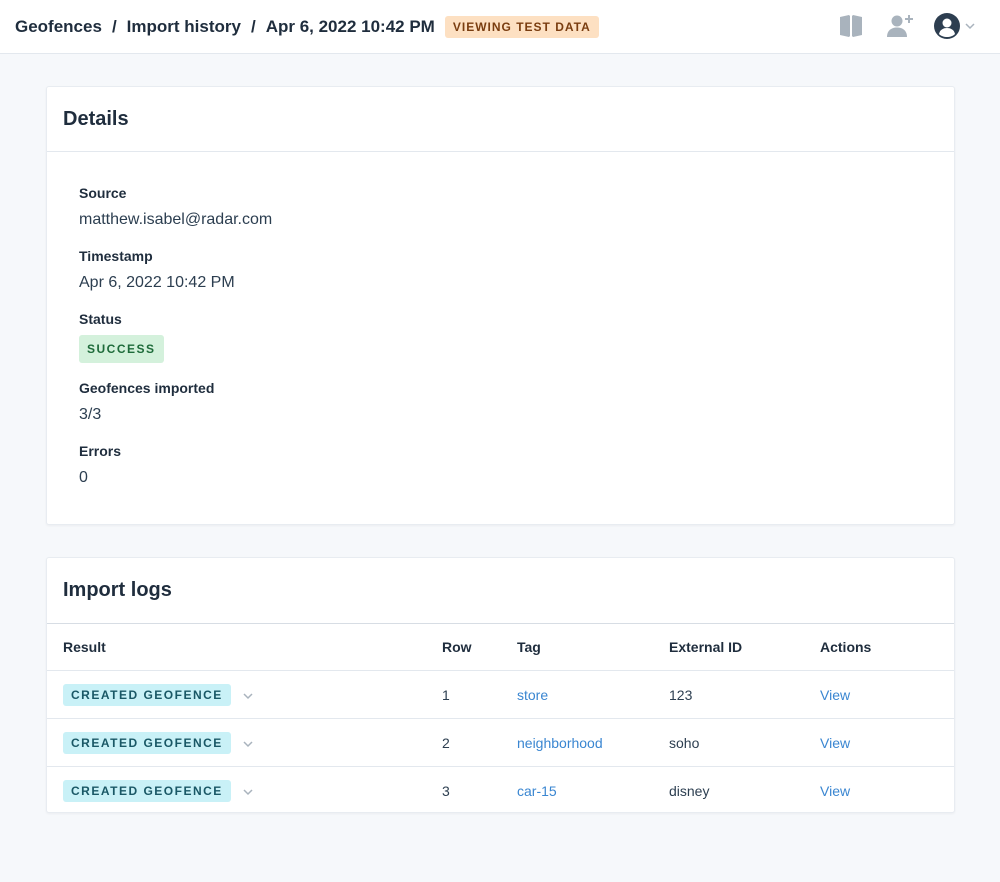 The height and width of the screenshot is (882, 1000). What do you see at coordinates (479, 694) in the screenshot?
I see `row-number: 1` at bounding box center [479, 694].